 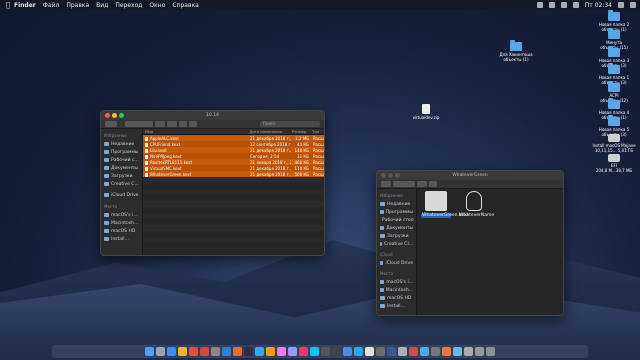 I want to click on notification-center-icon, so click(x=633, y=5).